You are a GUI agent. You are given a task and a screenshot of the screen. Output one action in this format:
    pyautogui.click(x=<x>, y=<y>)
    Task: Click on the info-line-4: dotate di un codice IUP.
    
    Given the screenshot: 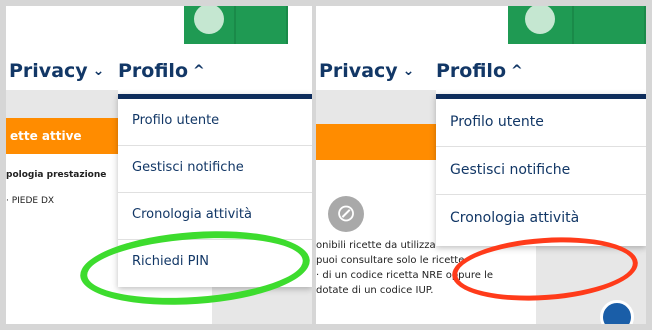 What is the action you would take?
    pyautogui.click(x=375, y=290)
    